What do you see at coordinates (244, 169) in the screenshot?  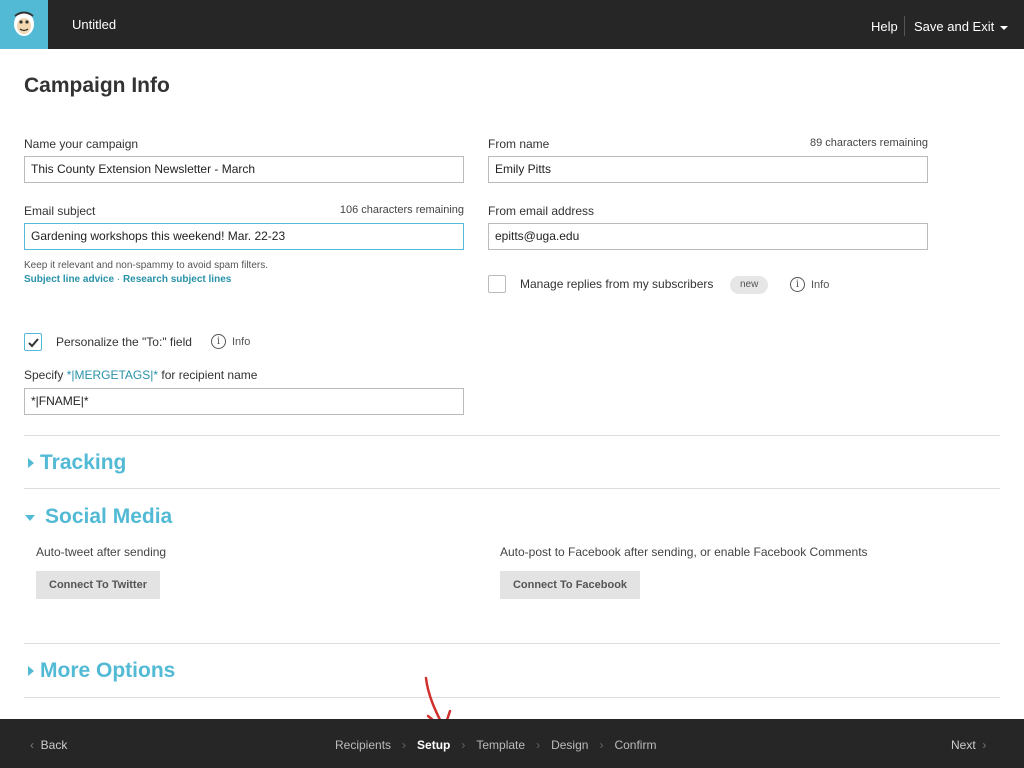 I see `campaign-name-input: This County Extension Newsletter - March` at bounding box center [244, 169].